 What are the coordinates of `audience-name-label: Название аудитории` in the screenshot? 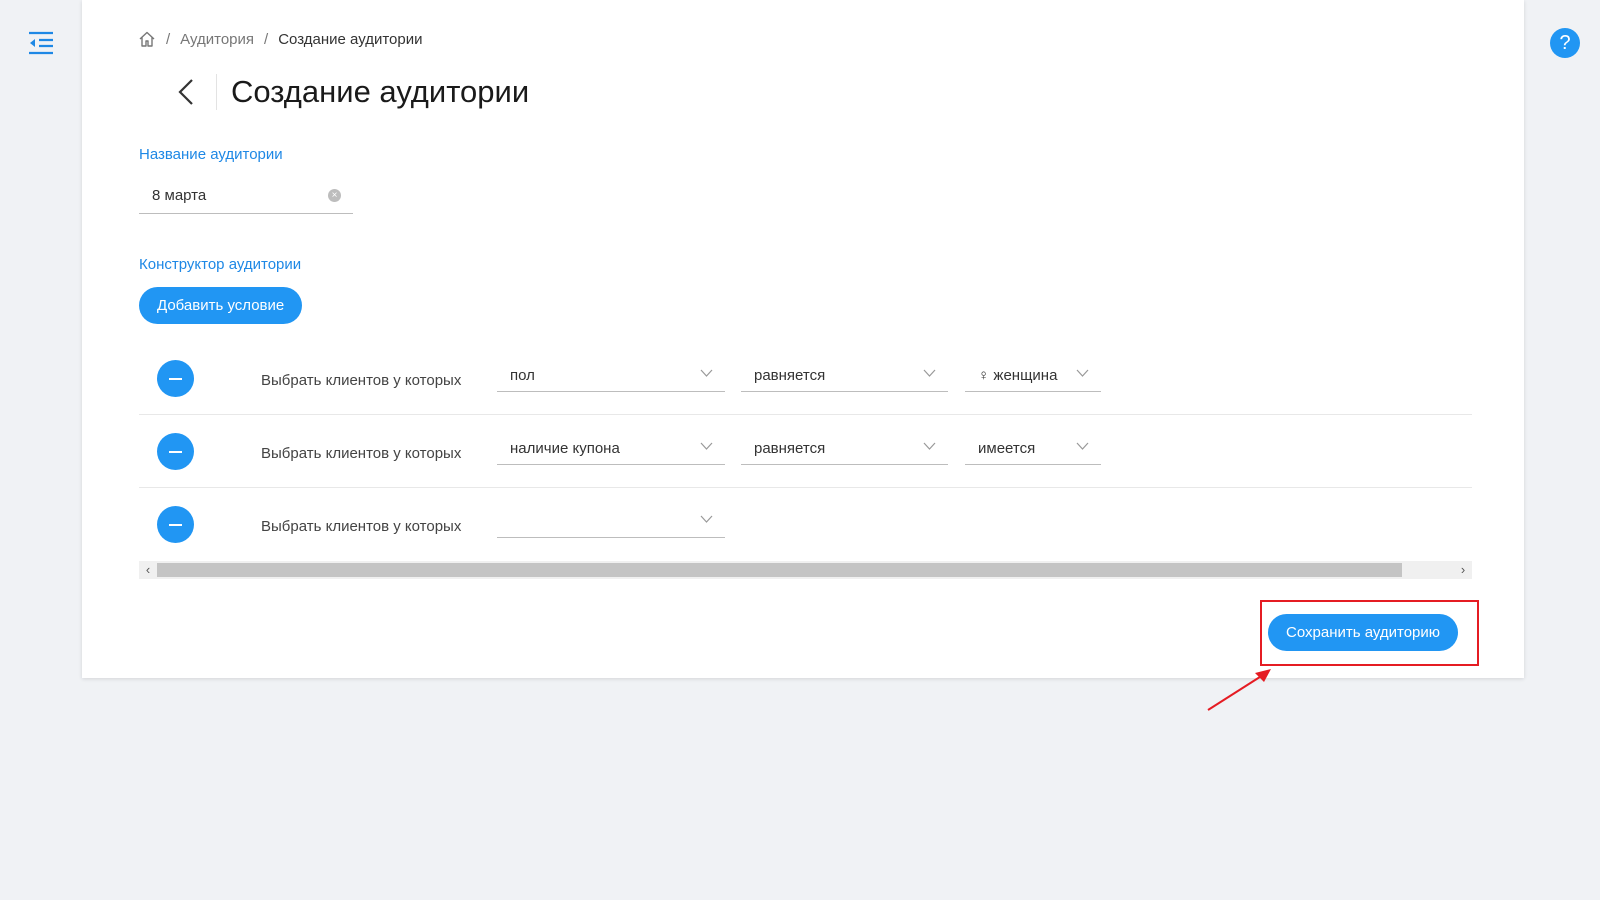 It's located at (211, 154).